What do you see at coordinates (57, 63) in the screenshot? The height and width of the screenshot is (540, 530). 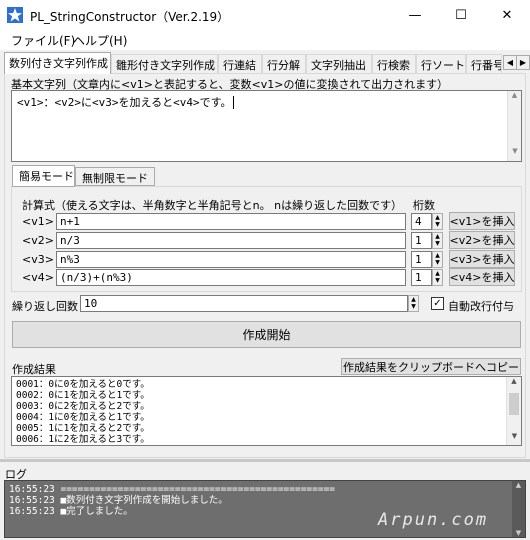 I see `tab-sequence-string: 数列付き文字列作成` at bounding box center [57, 63].